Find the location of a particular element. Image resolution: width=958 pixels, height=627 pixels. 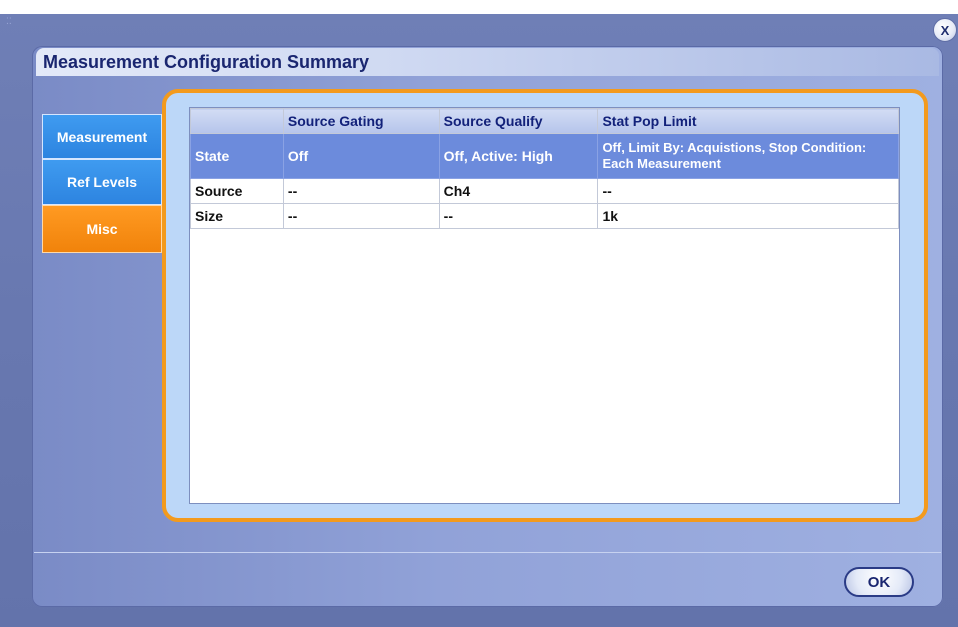

table-row-size: Size -- -- 1k is located at coordinates (544, 216).